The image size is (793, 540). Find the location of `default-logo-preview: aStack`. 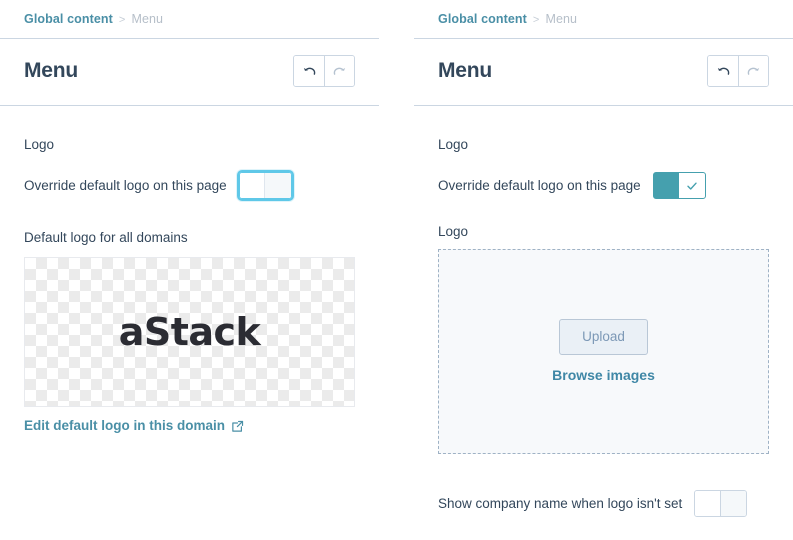

default-logo-preview: aStack is located at coordinates (189, 332).